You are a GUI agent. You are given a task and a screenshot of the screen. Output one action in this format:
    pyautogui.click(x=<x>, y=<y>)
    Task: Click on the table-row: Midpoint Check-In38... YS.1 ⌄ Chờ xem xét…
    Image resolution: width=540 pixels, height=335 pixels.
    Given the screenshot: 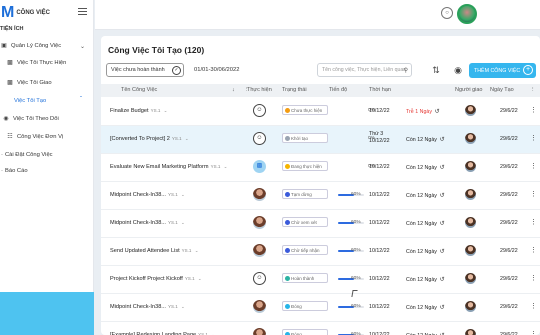 What is the action you would take?
    pyautogui.click(x=320, y=224)
    